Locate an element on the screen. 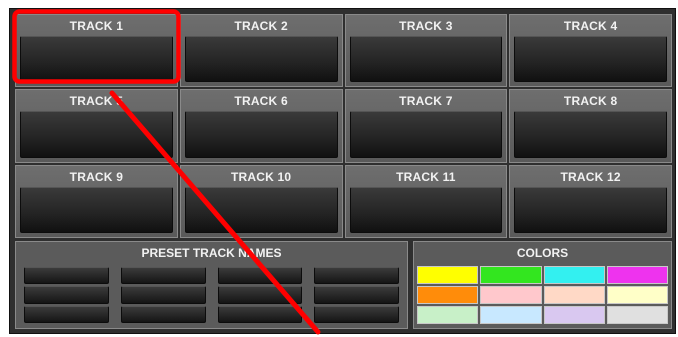 The image size is (678, 337). track-label: TRACK 6 is located at coordinates (261, 101).